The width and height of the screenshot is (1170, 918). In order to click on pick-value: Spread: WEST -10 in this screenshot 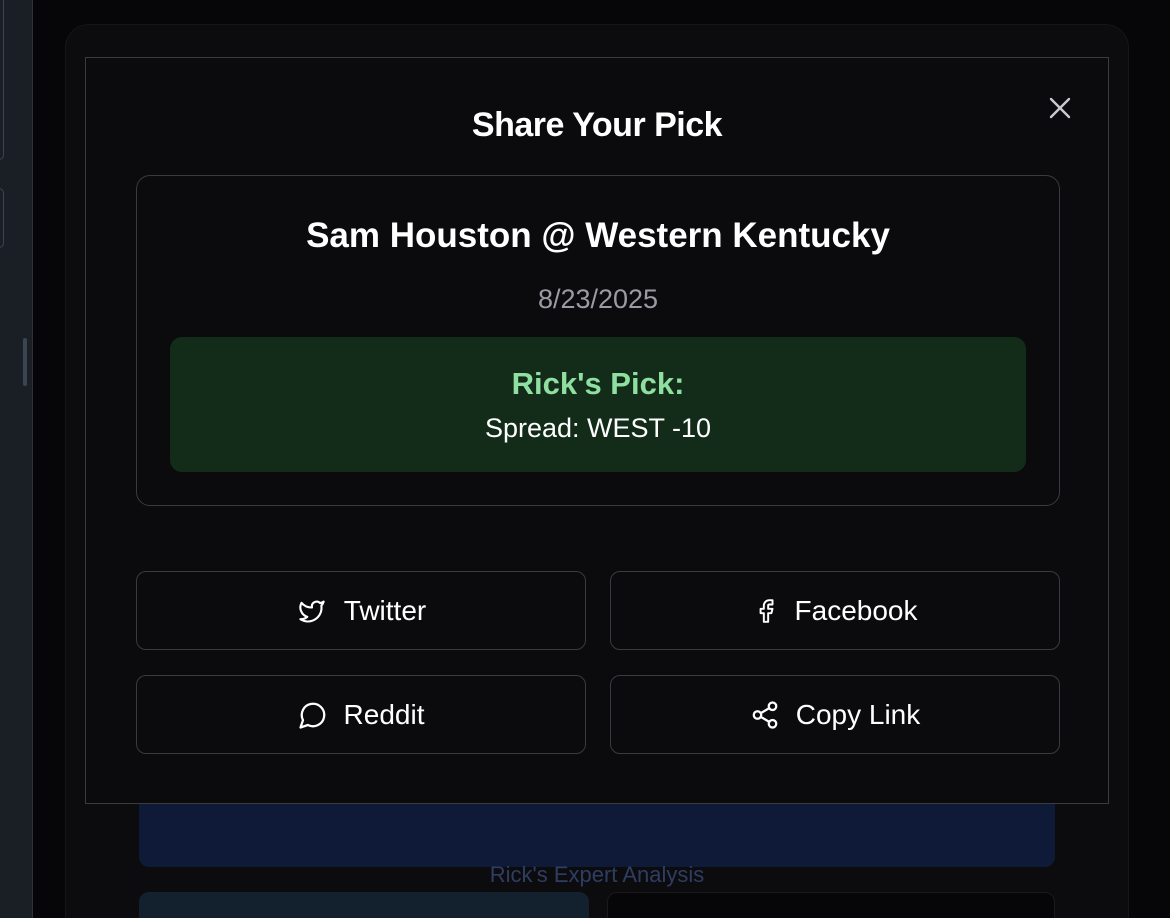, I will do `click(598, 428)`.